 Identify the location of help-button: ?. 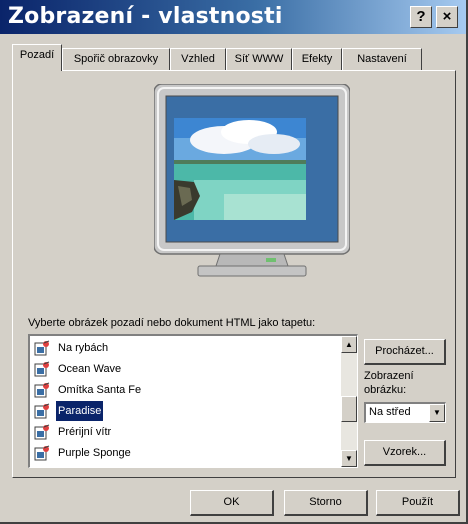
(421, 17).